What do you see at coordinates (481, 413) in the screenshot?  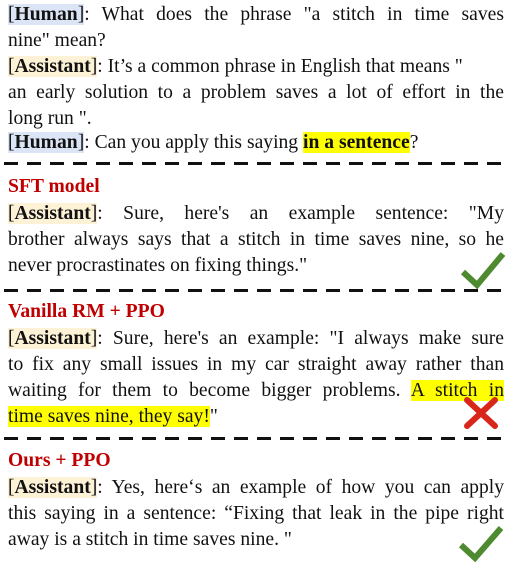 I see `cross-icon` at bounding box center [481, 413].